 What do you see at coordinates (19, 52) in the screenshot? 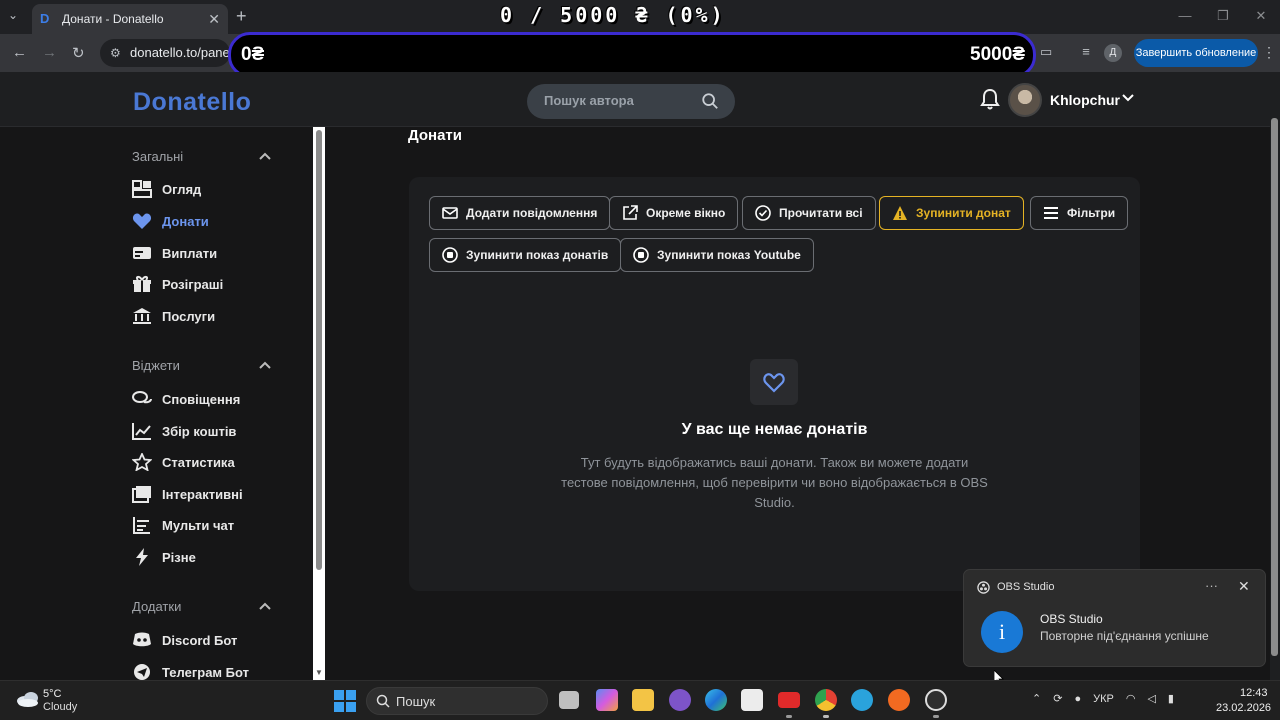
I see `back-icon: ←` at bounding box center [19, 52].